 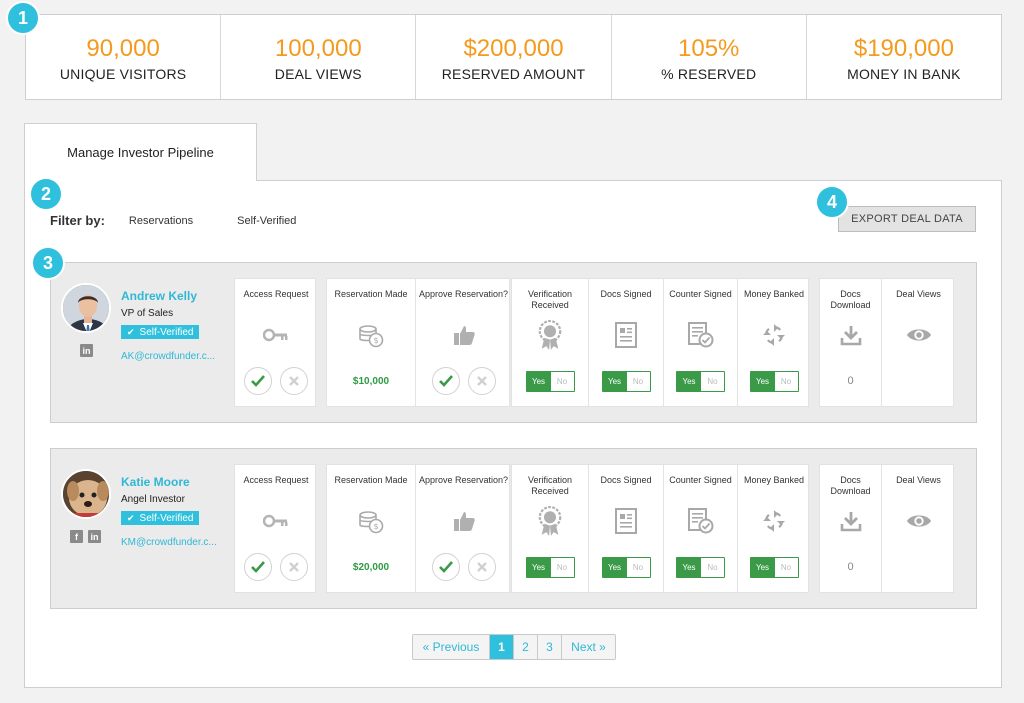 I want to click on stat-label: RESERVED AMOUNT, so click(x=513, y=74).